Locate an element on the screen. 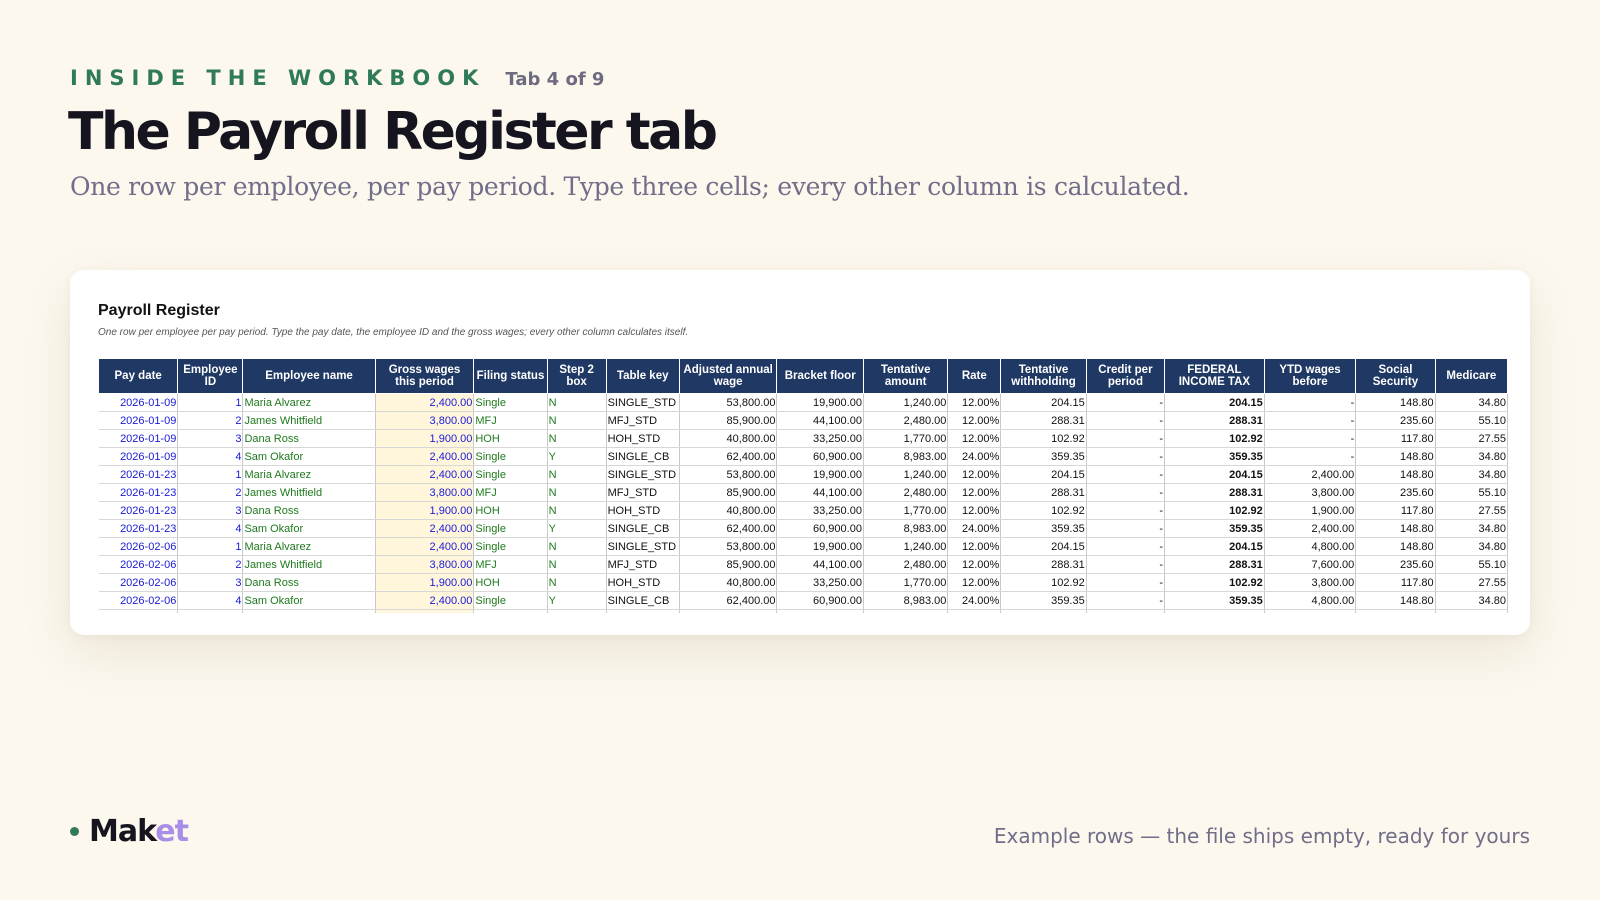 This screenshot has width=1600, height=900. cell-federal-income-tax: 102.92 is located at coordinates (1214, 510).